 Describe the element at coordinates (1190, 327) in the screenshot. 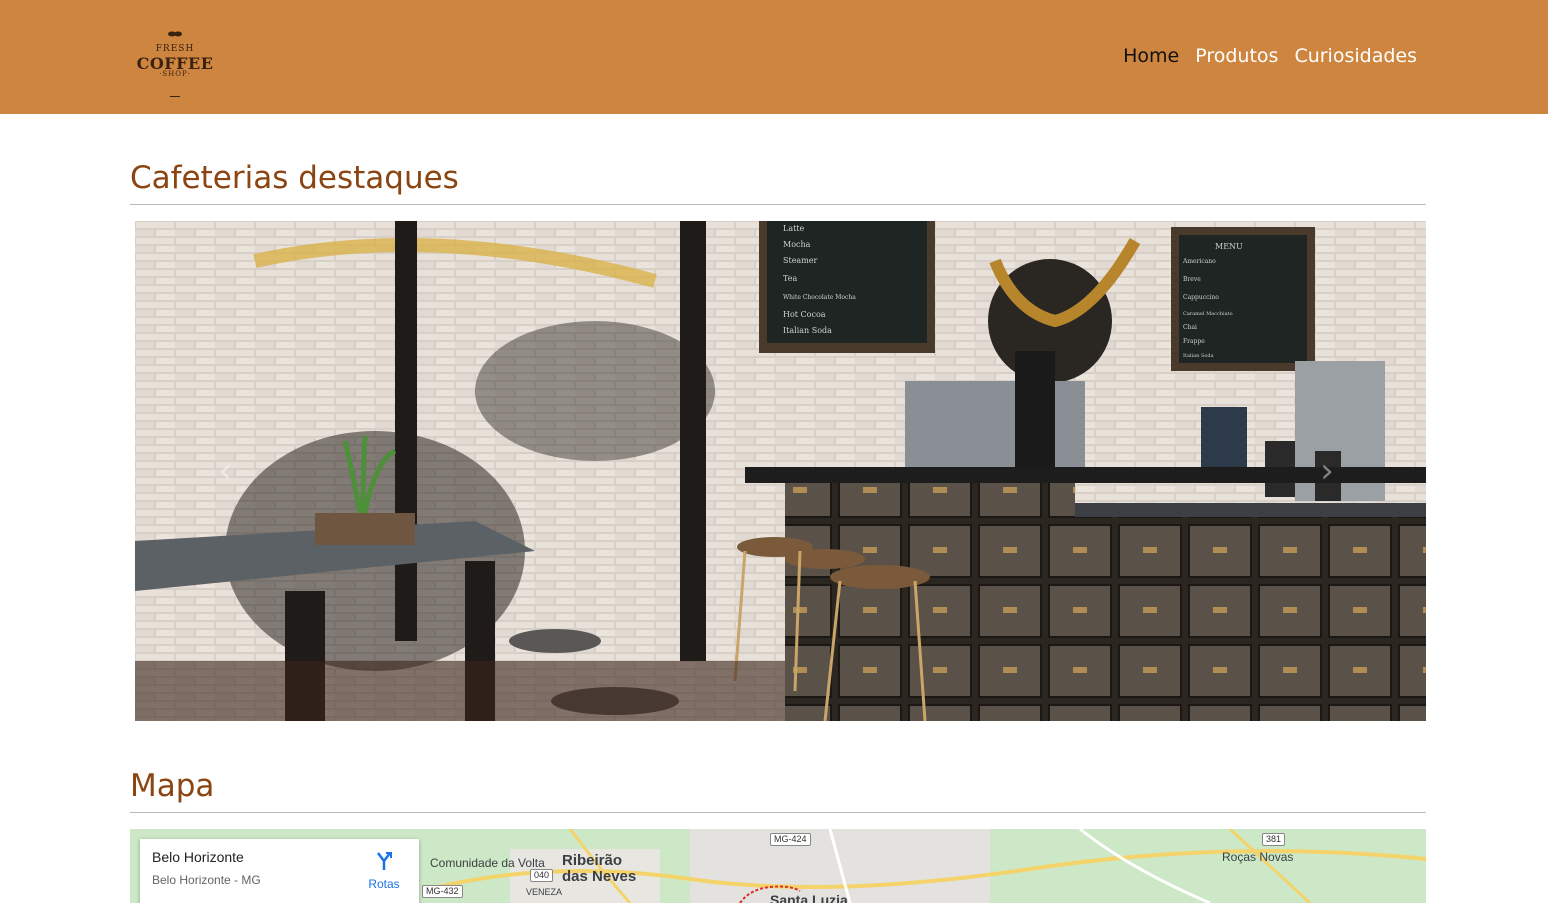

I see `menu-right-item: Chai` at that location.